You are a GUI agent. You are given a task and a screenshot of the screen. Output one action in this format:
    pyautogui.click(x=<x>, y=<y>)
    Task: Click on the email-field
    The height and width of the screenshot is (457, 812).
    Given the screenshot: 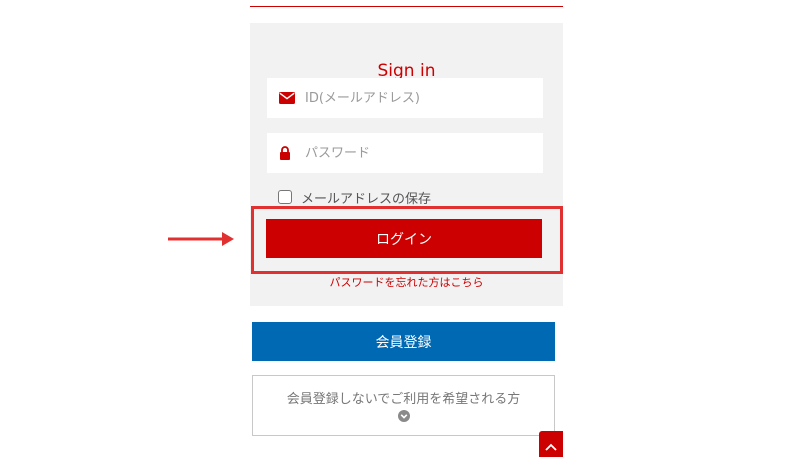 What is the action you would take?
    pyautogui.click(x=405, y=98)
    